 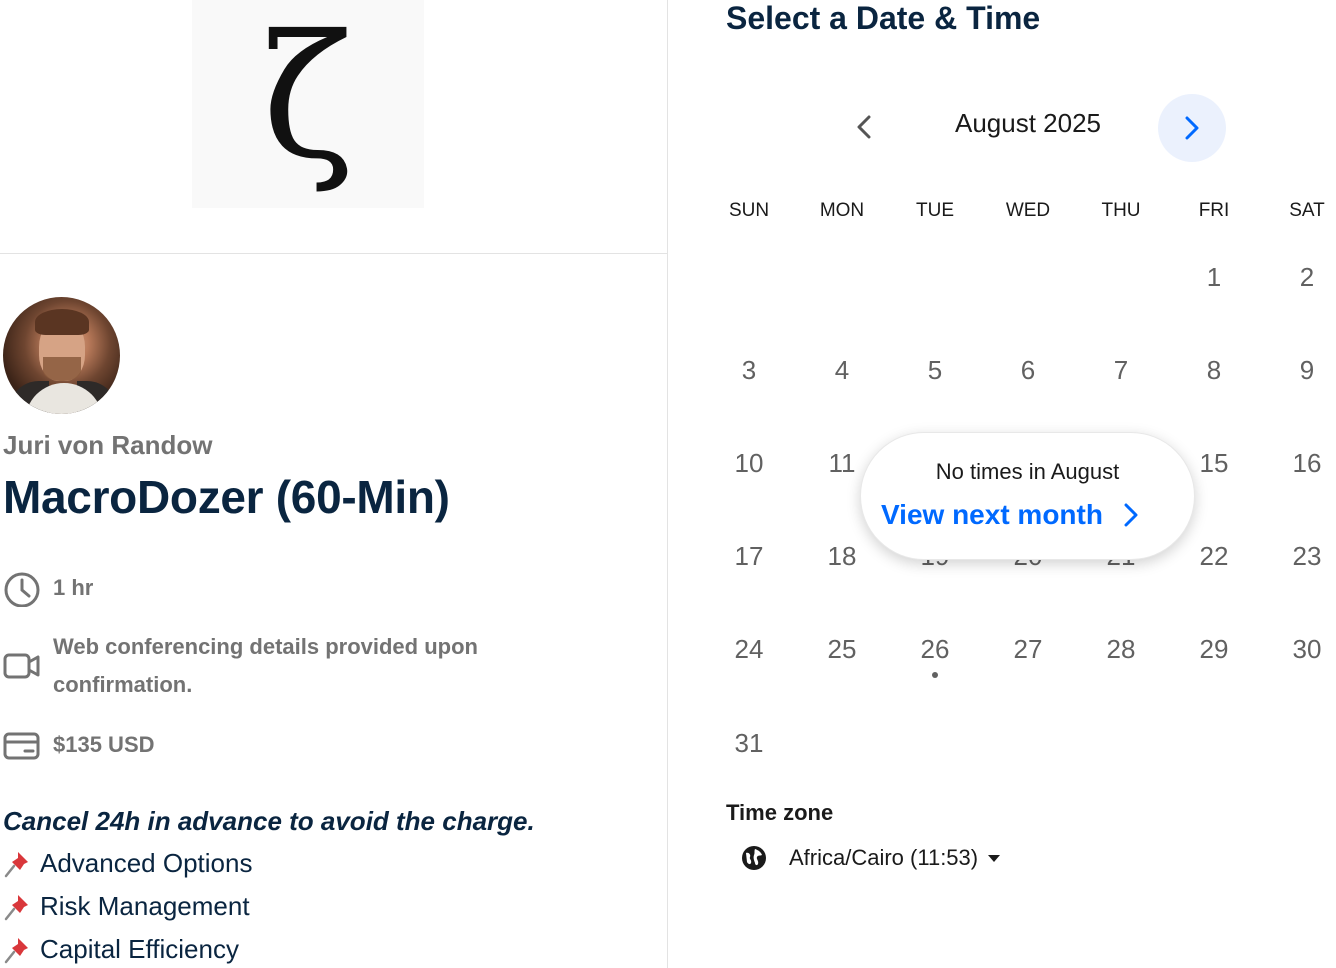 I want to click on previous-month-button, so click(x=864, y=127).